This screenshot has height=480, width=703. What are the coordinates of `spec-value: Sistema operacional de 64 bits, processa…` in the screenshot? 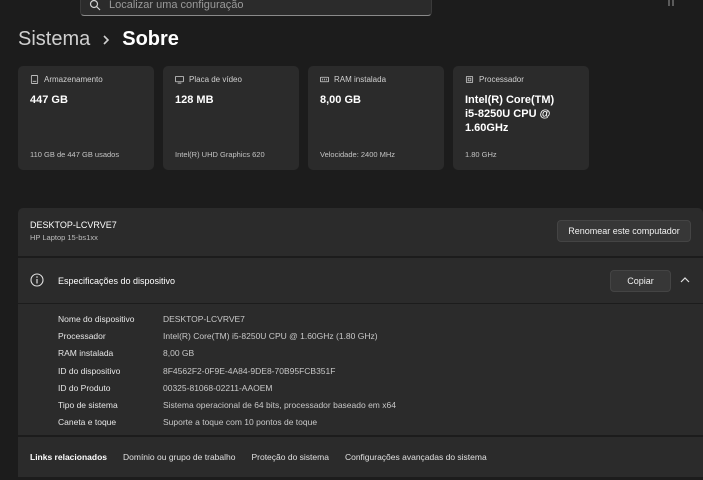 It's located at (279, 405).